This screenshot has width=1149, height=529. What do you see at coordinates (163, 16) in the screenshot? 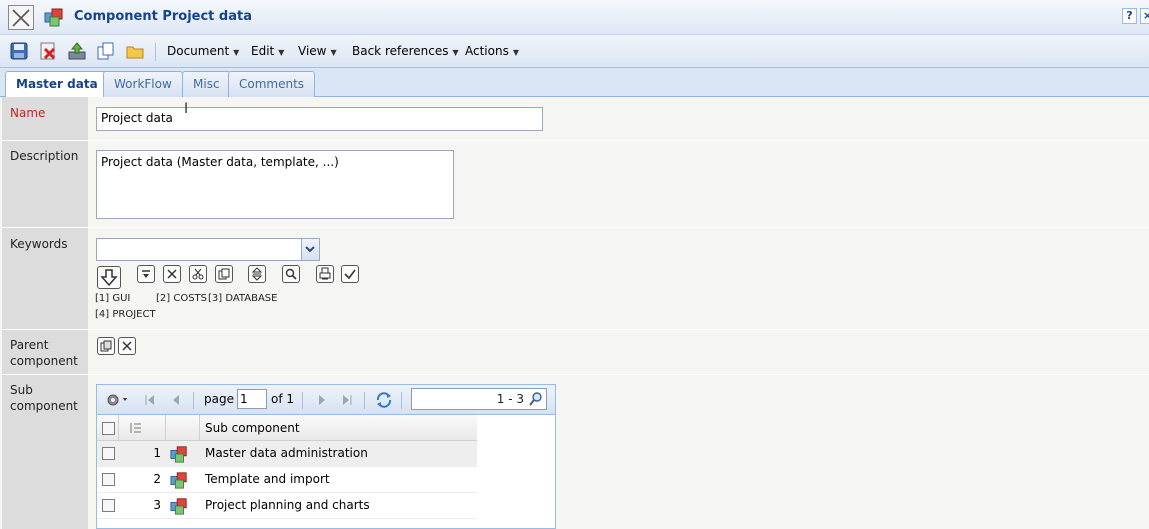
I see `window-title: Component Project data` at bounding box center [163, 16].